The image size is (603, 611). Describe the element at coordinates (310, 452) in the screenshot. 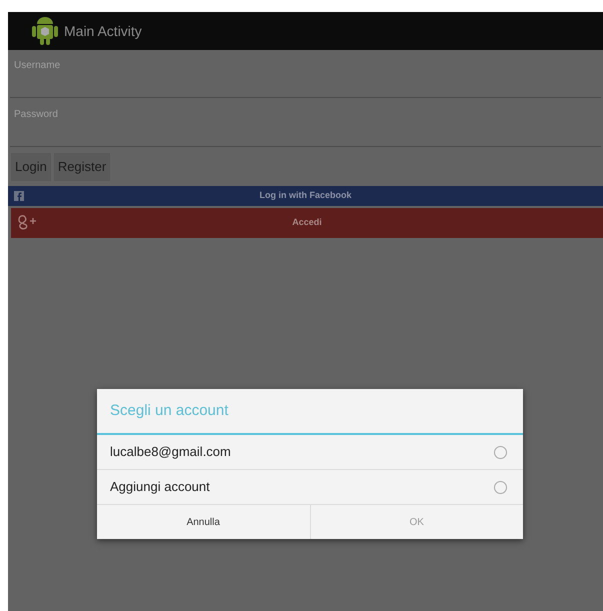

I see `account-option: lucalbe8@gmail.com` at that location.